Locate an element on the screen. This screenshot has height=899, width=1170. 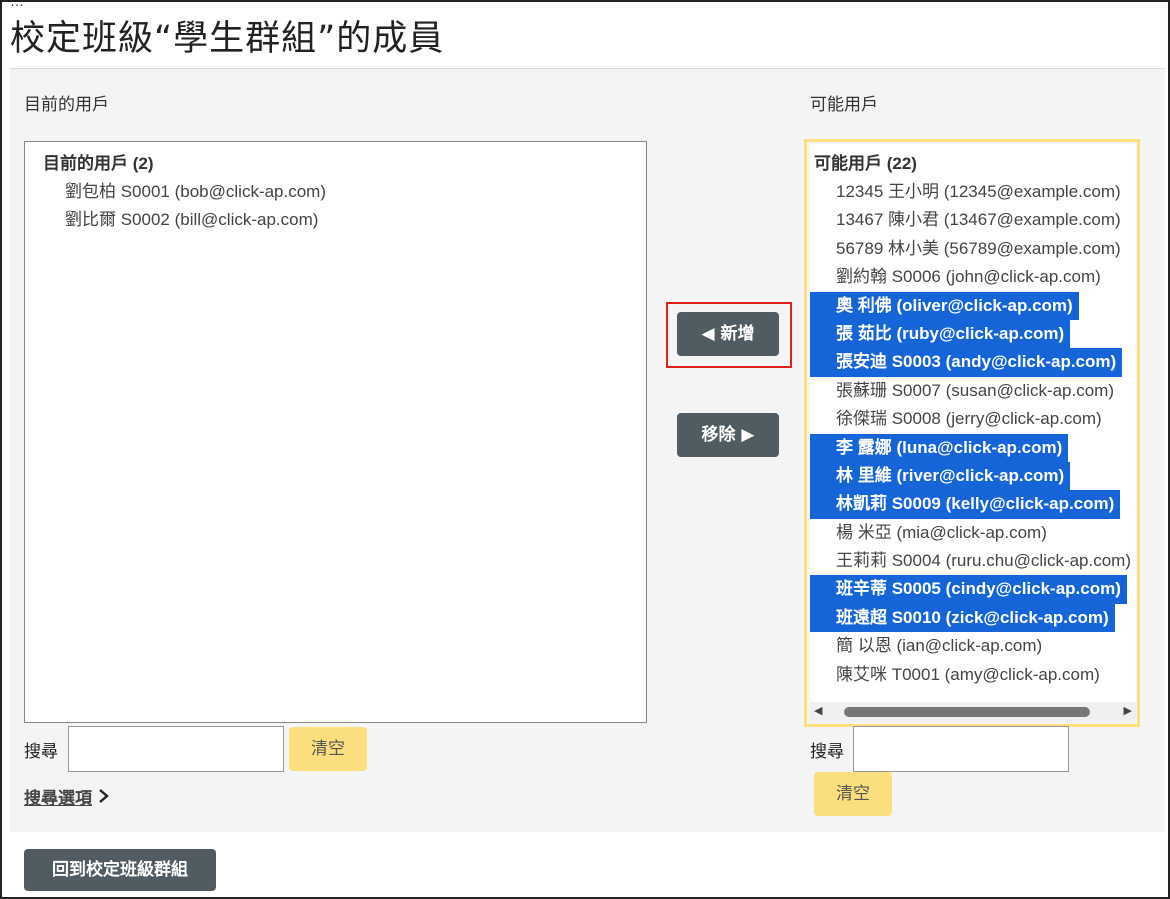
potential-user-option: 楊 米亞 (mia@click-ap.com) is located at coordinates (973, 533).